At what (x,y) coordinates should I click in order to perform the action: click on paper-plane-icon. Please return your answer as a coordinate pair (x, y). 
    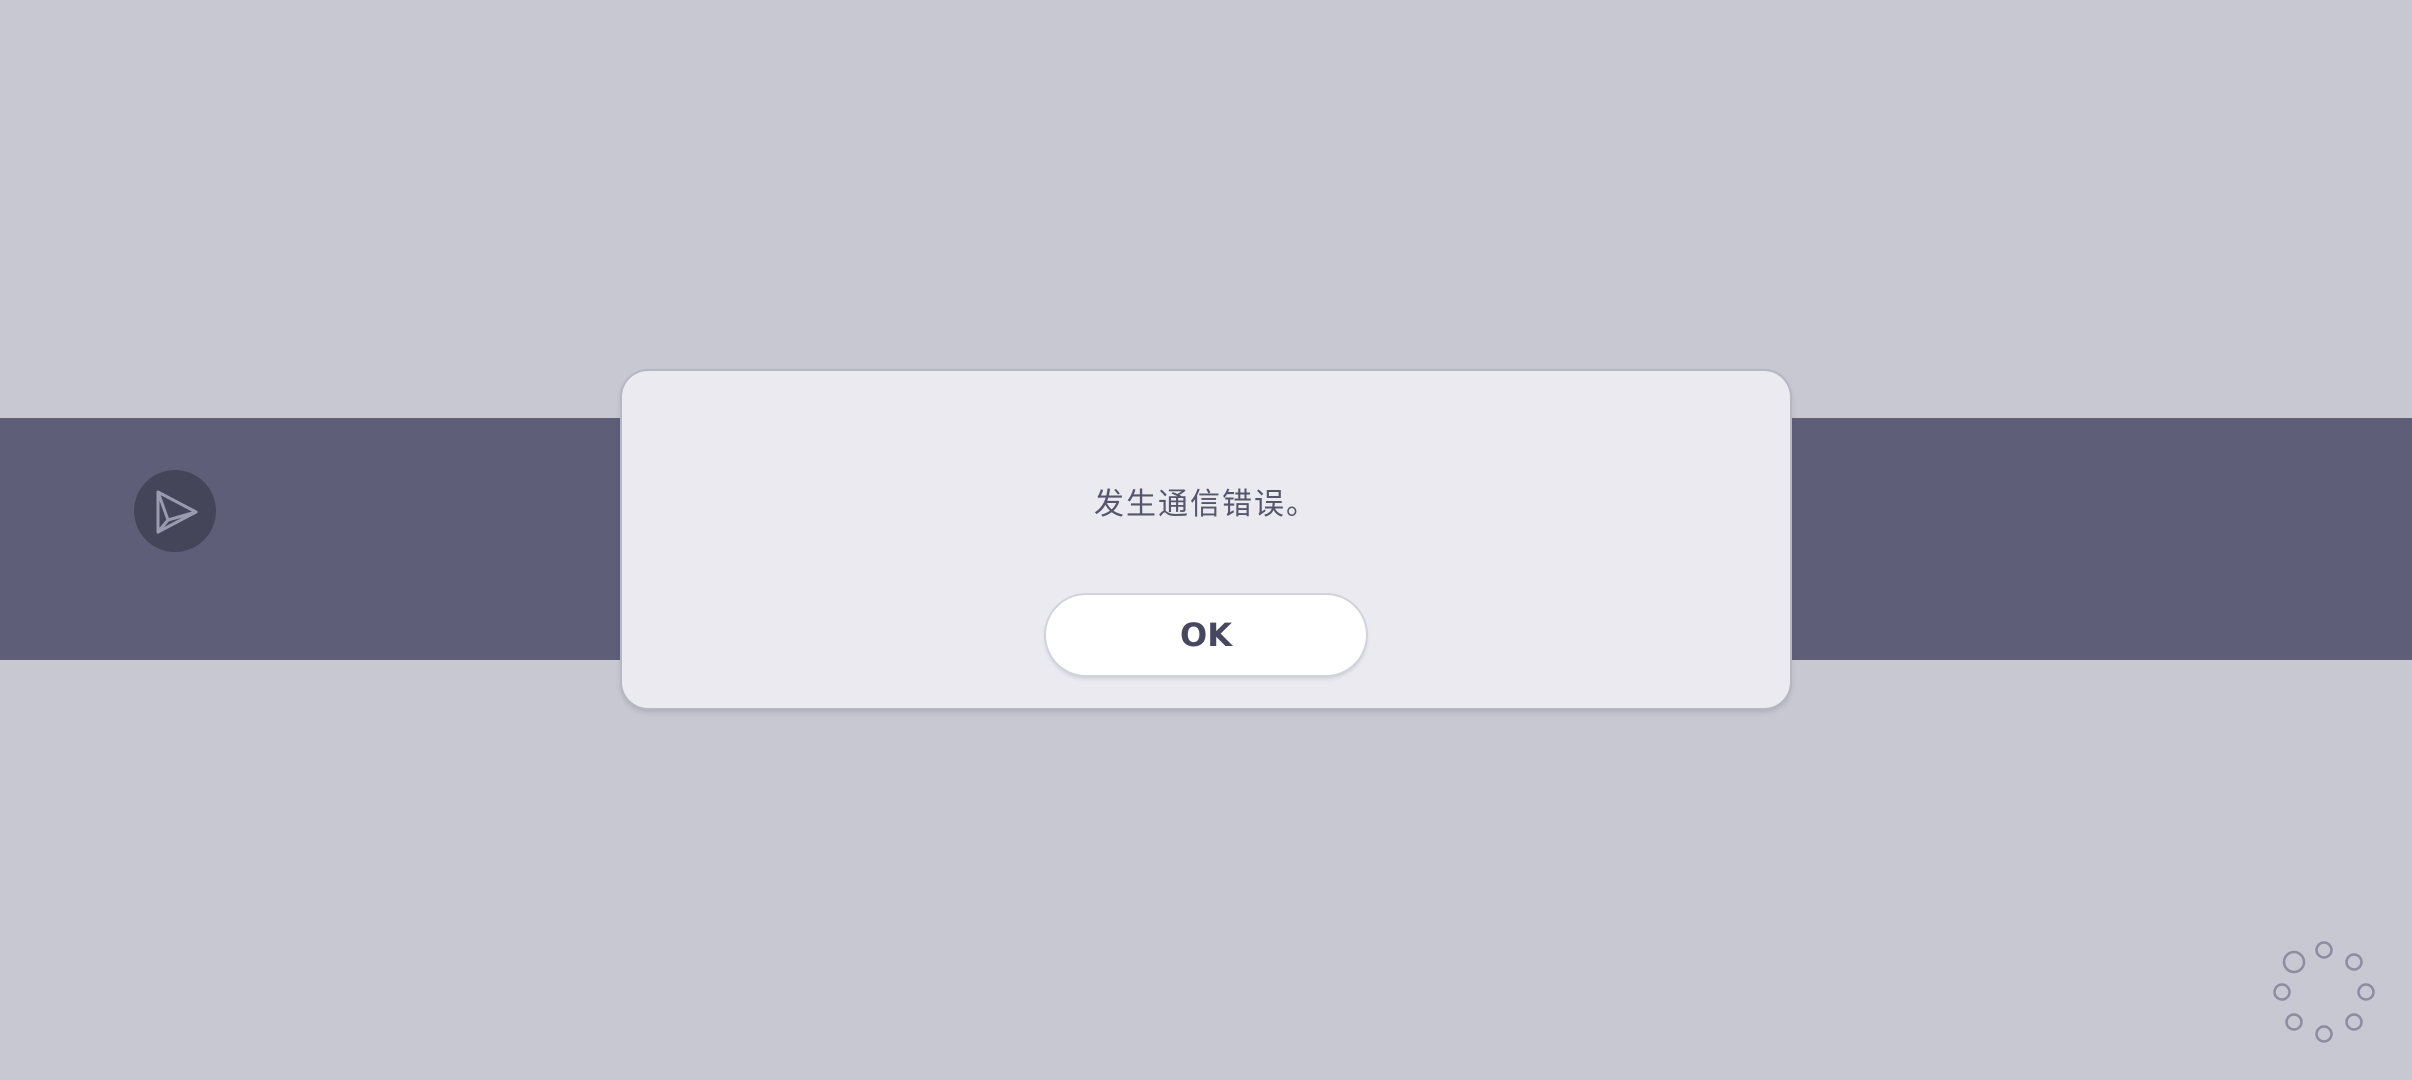
    Looking at the image, I should click on (177, 512).